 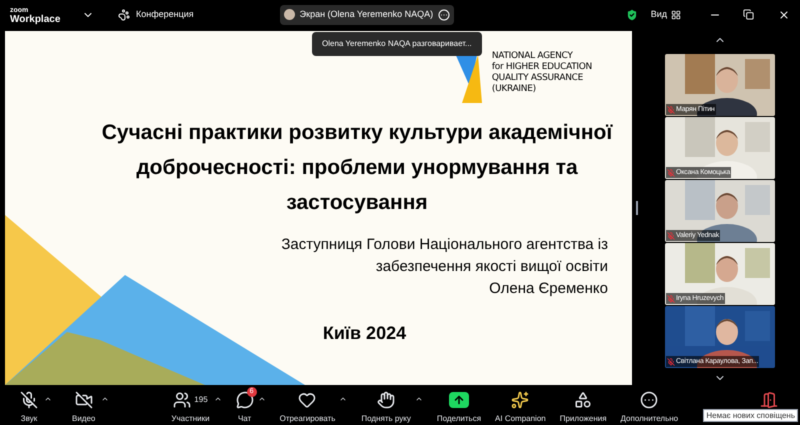 I want to click on apps-button: Приложения, so click(x=583, y=408).